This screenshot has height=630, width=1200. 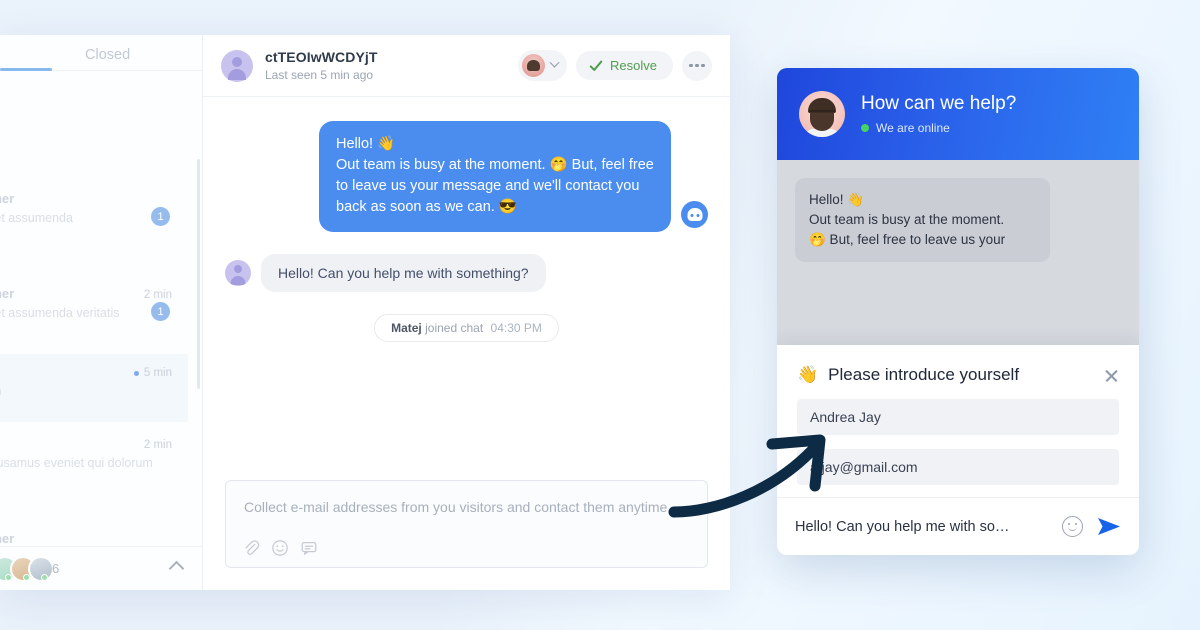 What do you see at coordinates (1111, 375) in the screenshot?
I see `close-icon` at bounding box center [1111, 375].